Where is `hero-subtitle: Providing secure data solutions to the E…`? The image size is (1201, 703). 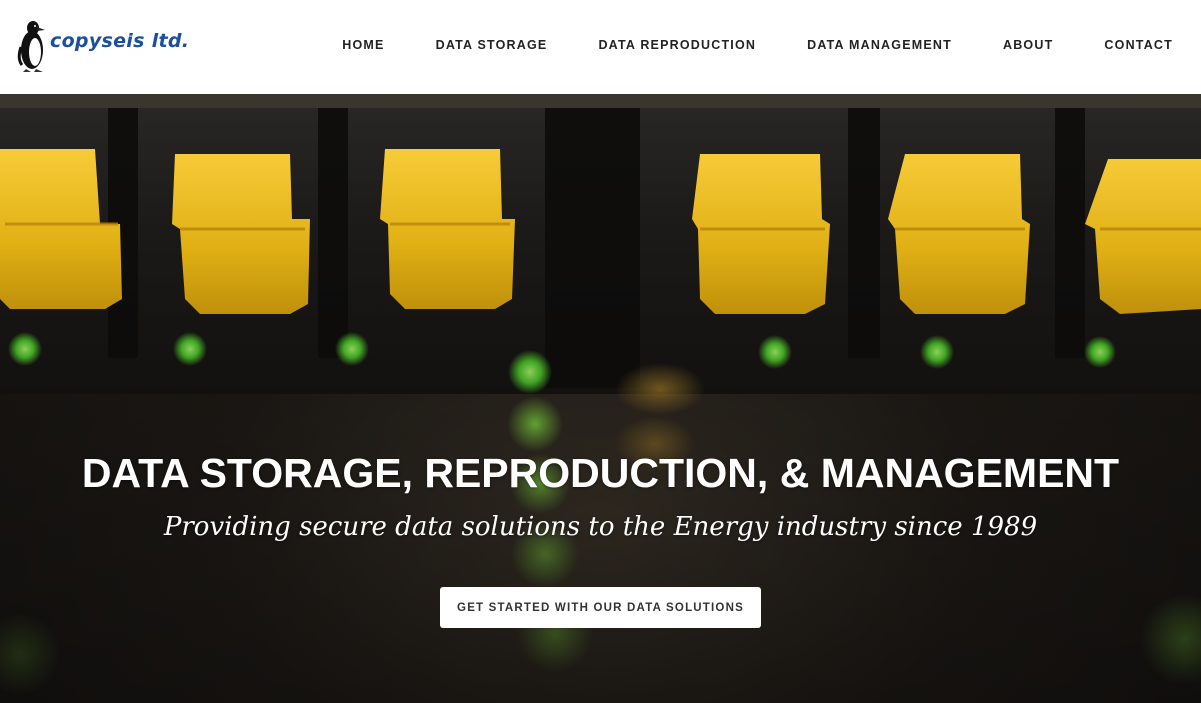
hero-subtitle: Providing secure data solutions to the E… is located at coordinates (600, 527).